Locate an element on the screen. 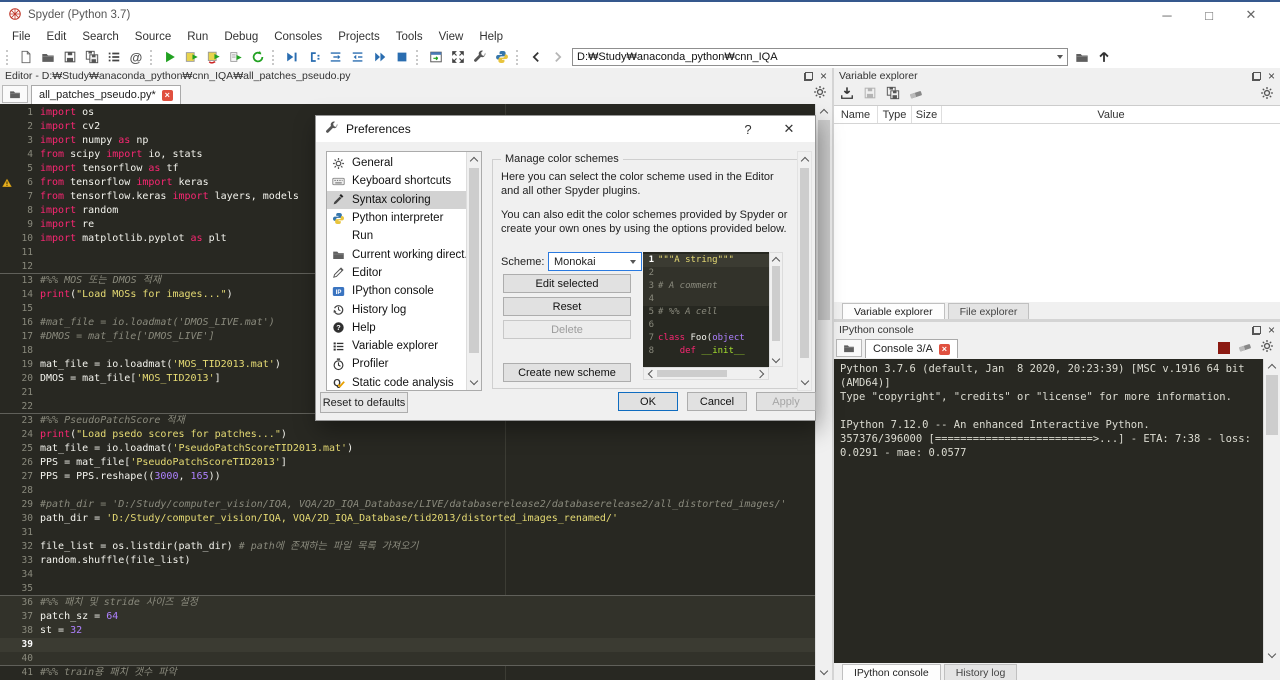 The width and height of the screenshot is (1280, 680). debug-step-return-button is located at coordinates (358, 57).